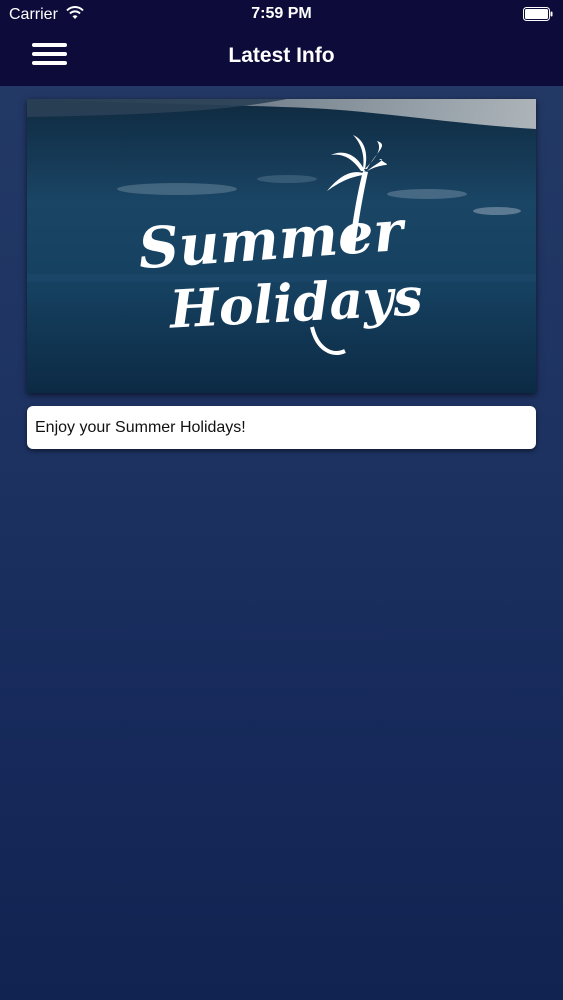 The width and height of the screenshot is (563, 1000). Describe the element at coordinates (281, 427) in the screenshot. I see `feed-item-caption: Enjoy your Summer Holidays!` at that location.